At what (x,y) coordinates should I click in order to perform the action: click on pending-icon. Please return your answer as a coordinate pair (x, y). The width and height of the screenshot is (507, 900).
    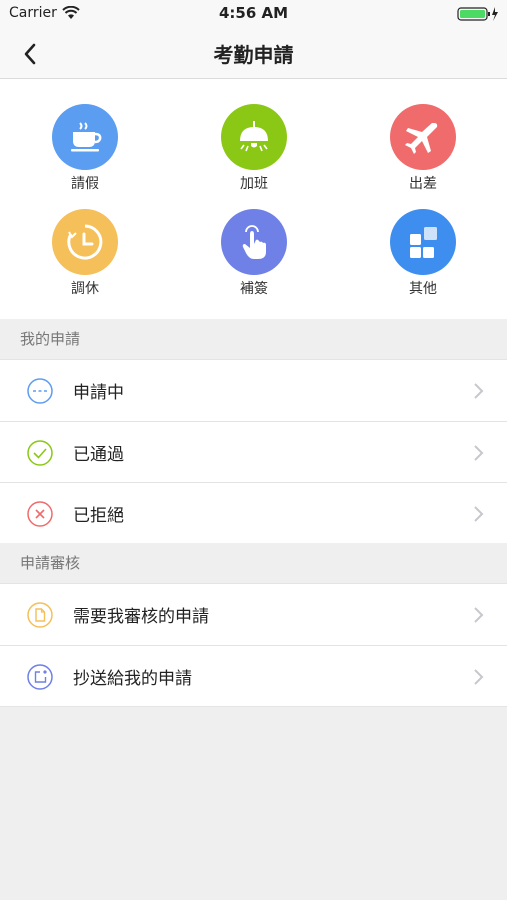
    Looking at the image, I should click on (40, 391).